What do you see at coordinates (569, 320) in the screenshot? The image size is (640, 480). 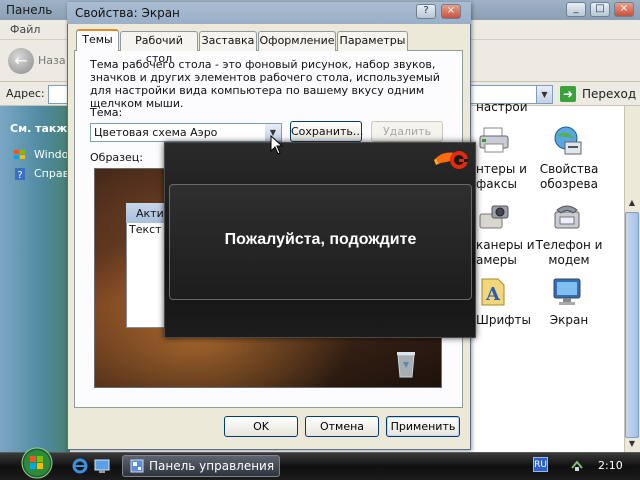 I see `item-display: Экран` at bounding box center [569, 320].